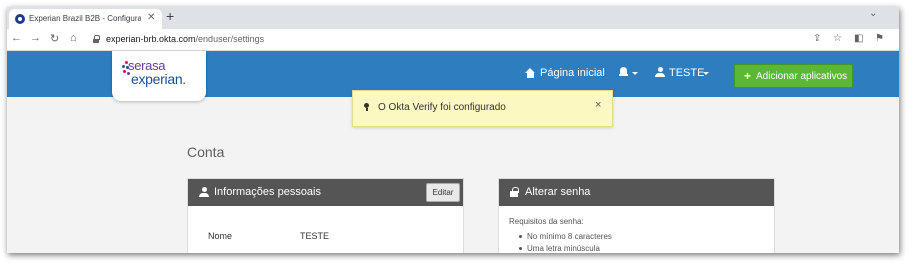  Describe the element at coordinates (686, 73) in the screenshot. I see `user-menu: TESTE` at that location.